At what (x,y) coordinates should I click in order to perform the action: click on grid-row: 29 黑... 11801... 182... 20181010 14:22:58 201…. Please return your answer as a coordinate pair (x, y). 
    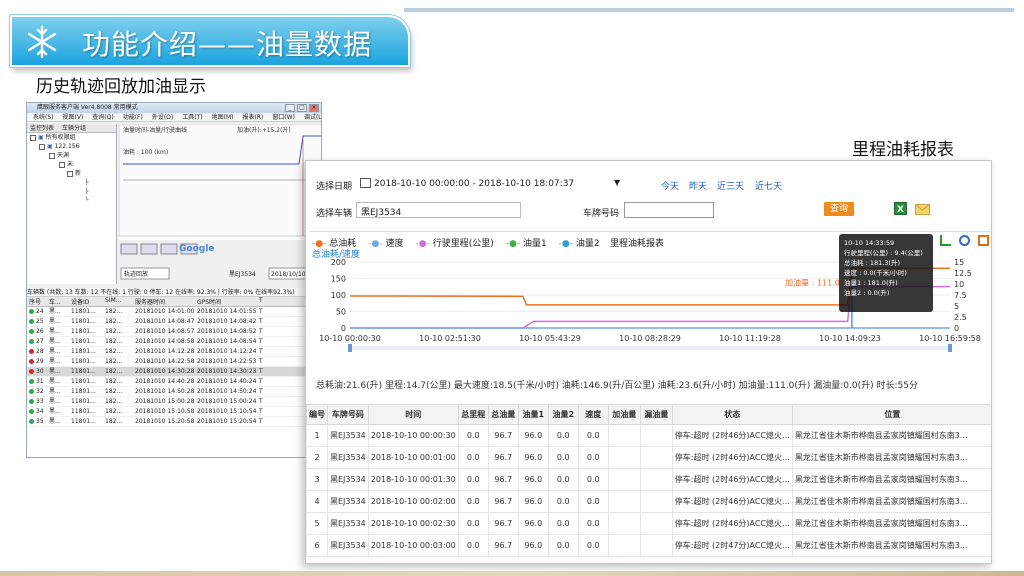
    Looking at the image, I should click on (174, 362).